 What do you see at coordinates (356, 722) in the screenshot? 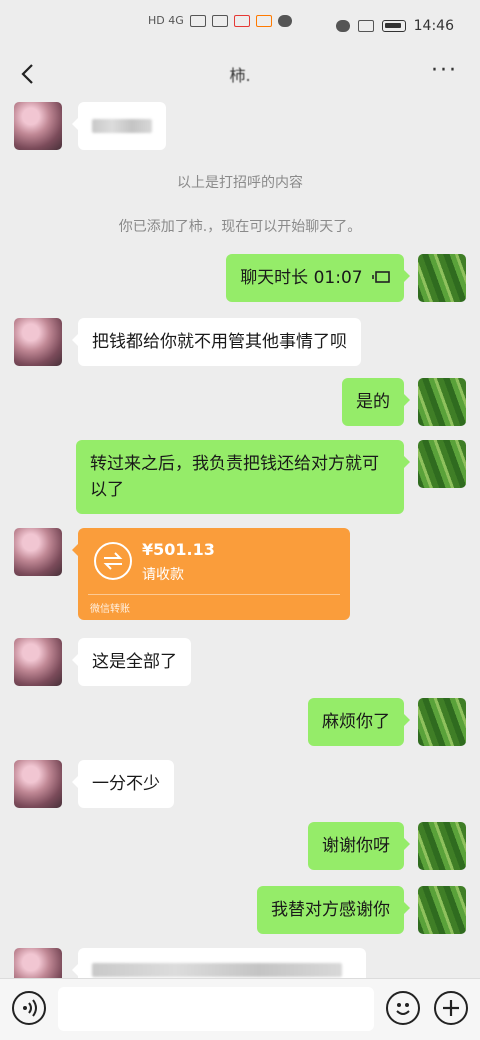
I see `message-text: 麻烦你了` at bounding box center [356, 722].